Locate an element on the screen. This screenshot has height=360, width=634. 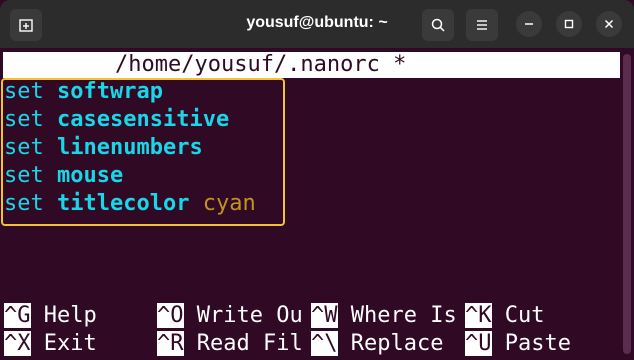
maximize-button is located at coordinates (569, 24).